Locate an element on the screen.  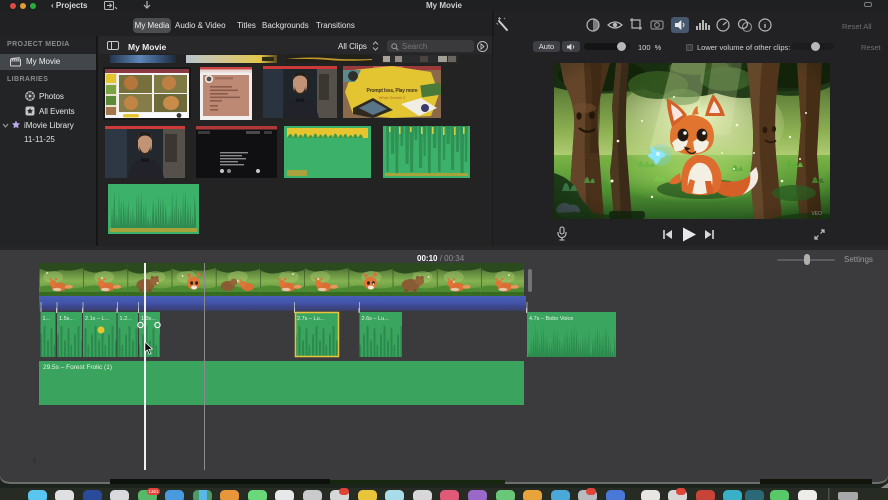
svg-text: Prompt less, Play more is located at coordinates (392, 91).